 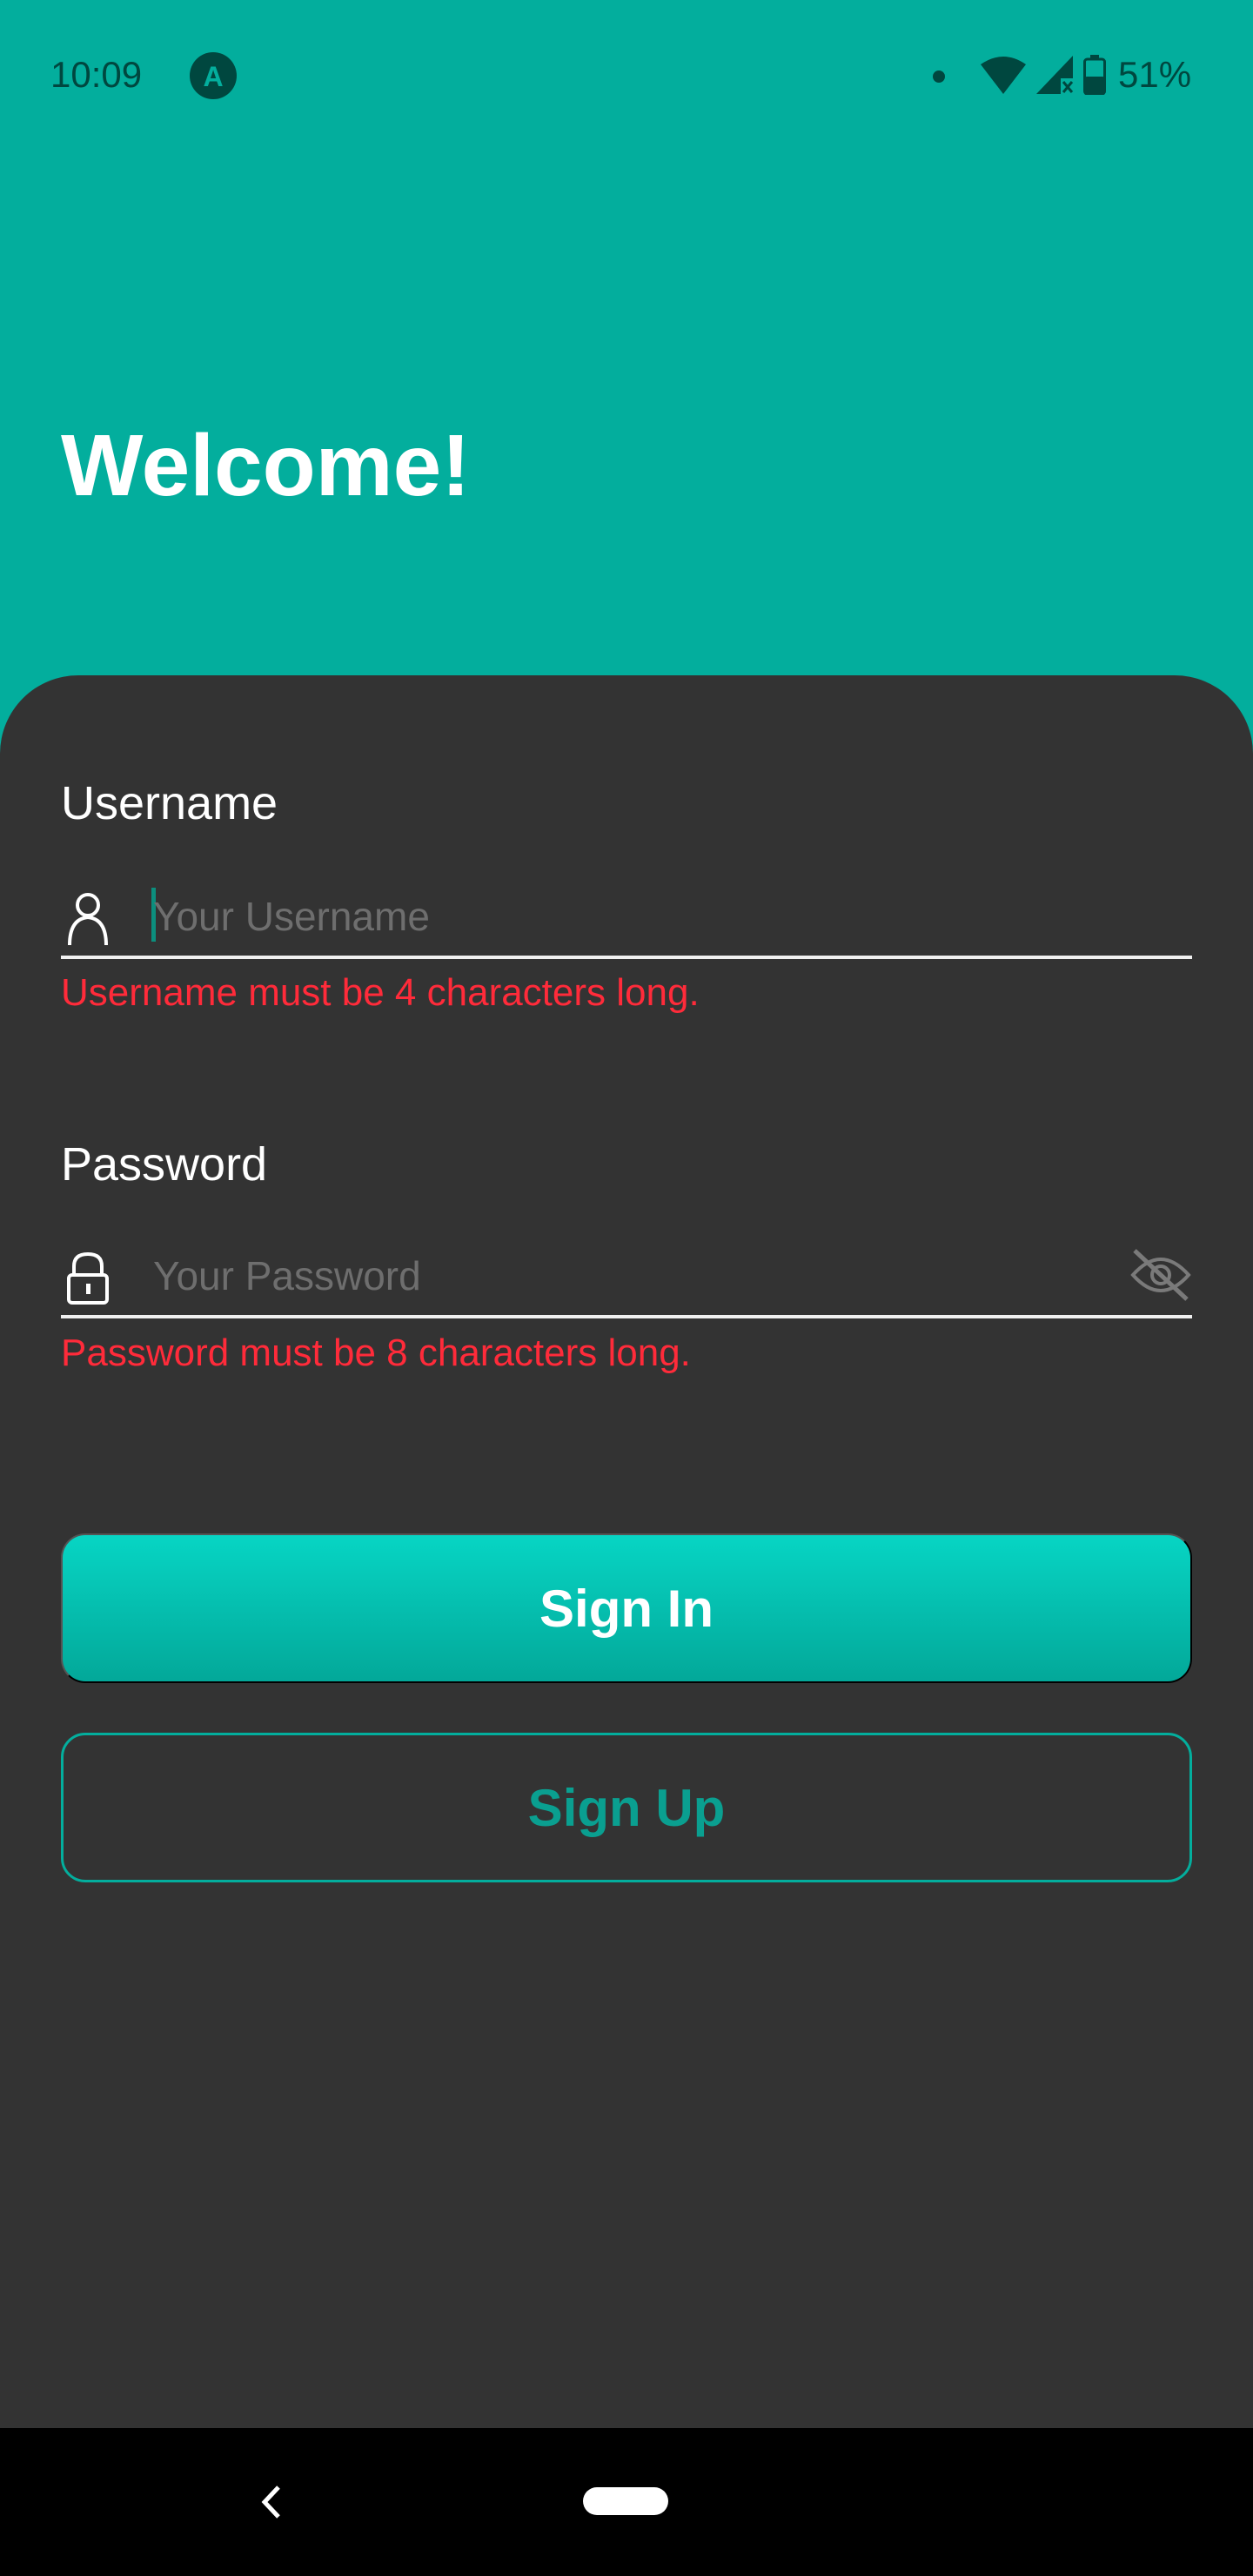 I want to click on app-notification-icon: A, so click(x=213, y=75).